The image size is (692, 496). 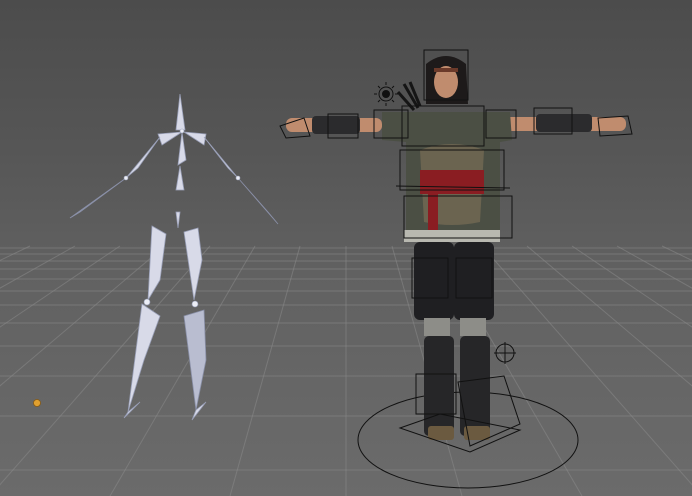 What do you see at coordinates (199, 411) in the screenshot?
I see `foot-right-bone` at bounding box center [199, 411].